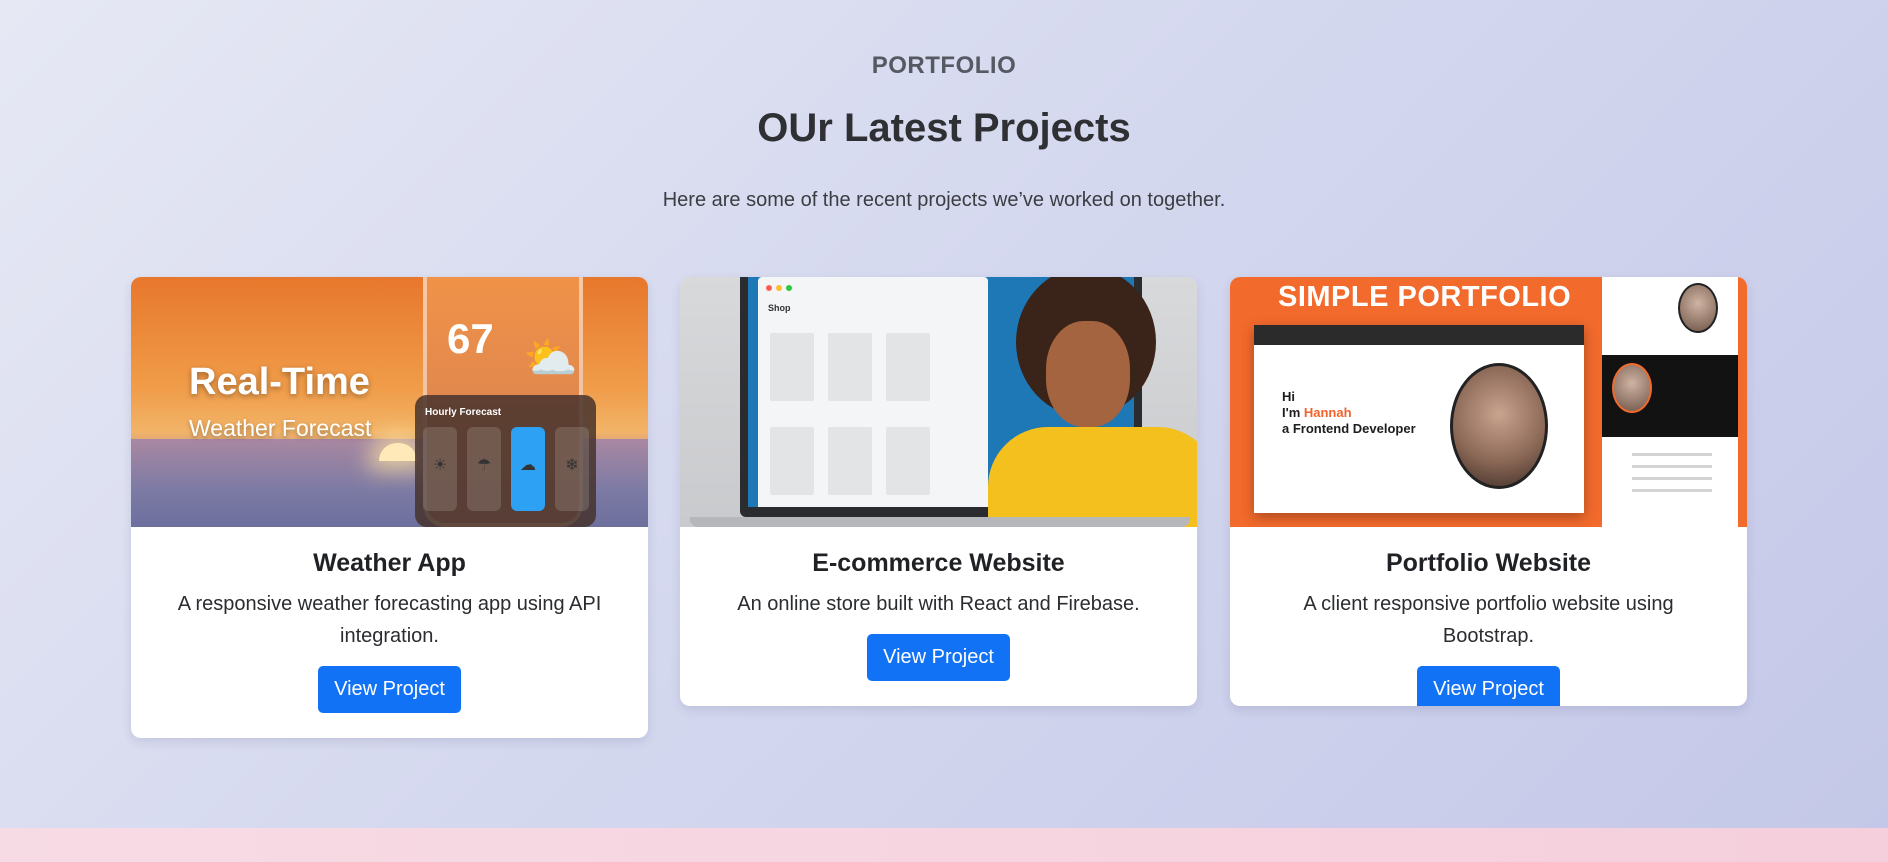  Describe the element at coordinates (280, 428) in the screenshot. I see `thumbnail-subheadline: Weather Forecast` at that location.